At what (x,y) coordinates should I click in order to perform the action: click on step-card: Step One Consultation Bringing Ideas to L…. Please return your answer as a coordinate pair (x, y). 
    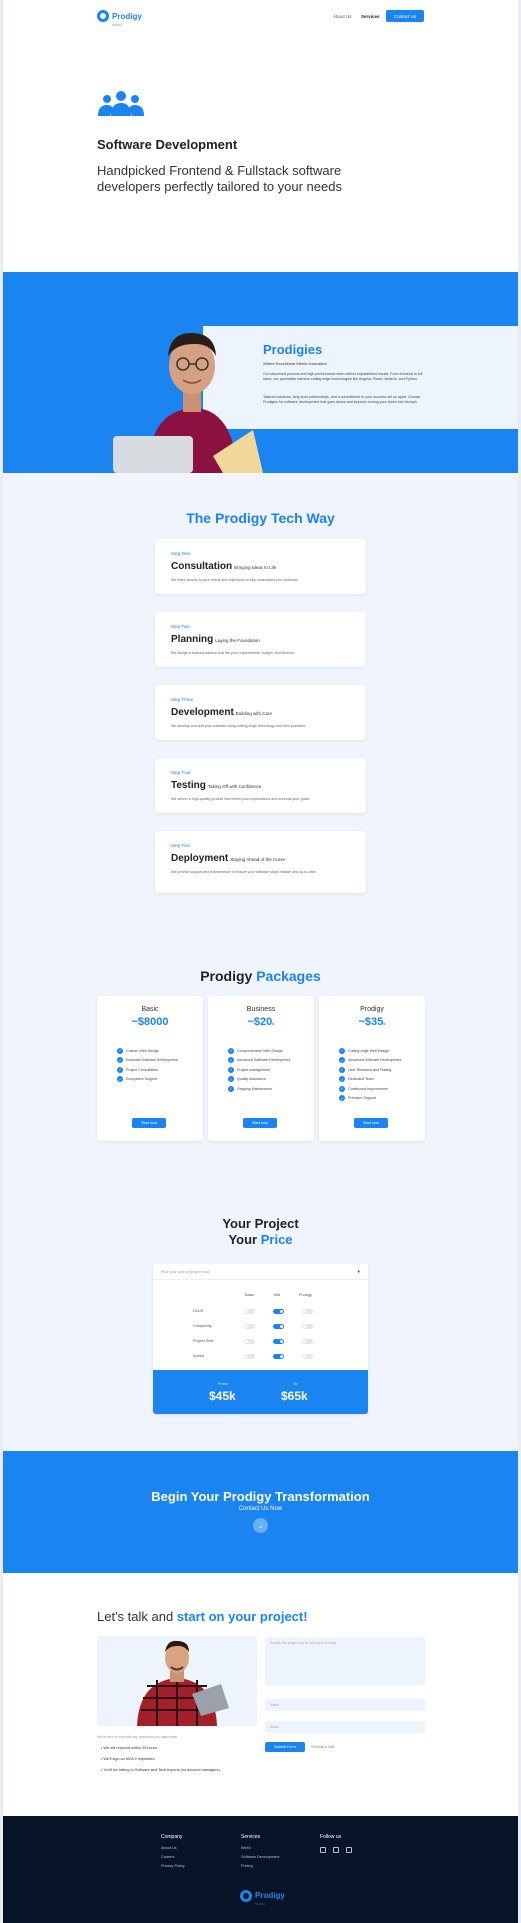
    Looking at the image, I should click on (260, 566).